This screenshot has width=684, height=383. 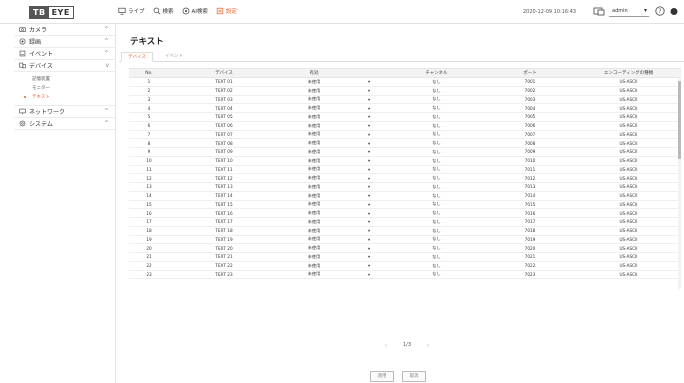 I want to click on cell-port: 7009, so click(x=530, y=152).